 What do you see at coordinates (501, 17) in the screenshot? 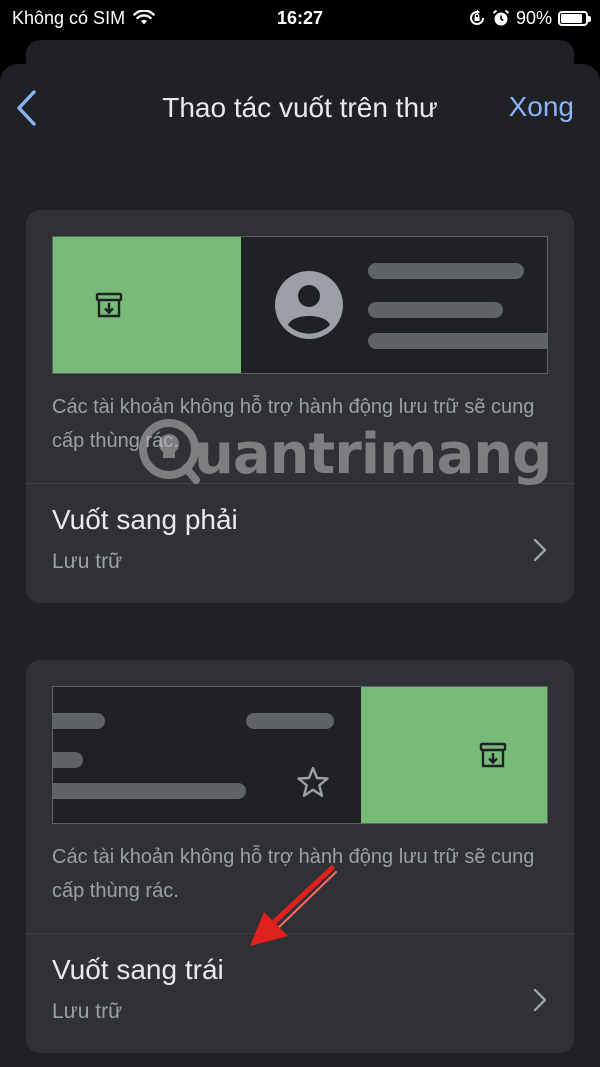
I see `alarm-icon` at bounding box center [501, 17].